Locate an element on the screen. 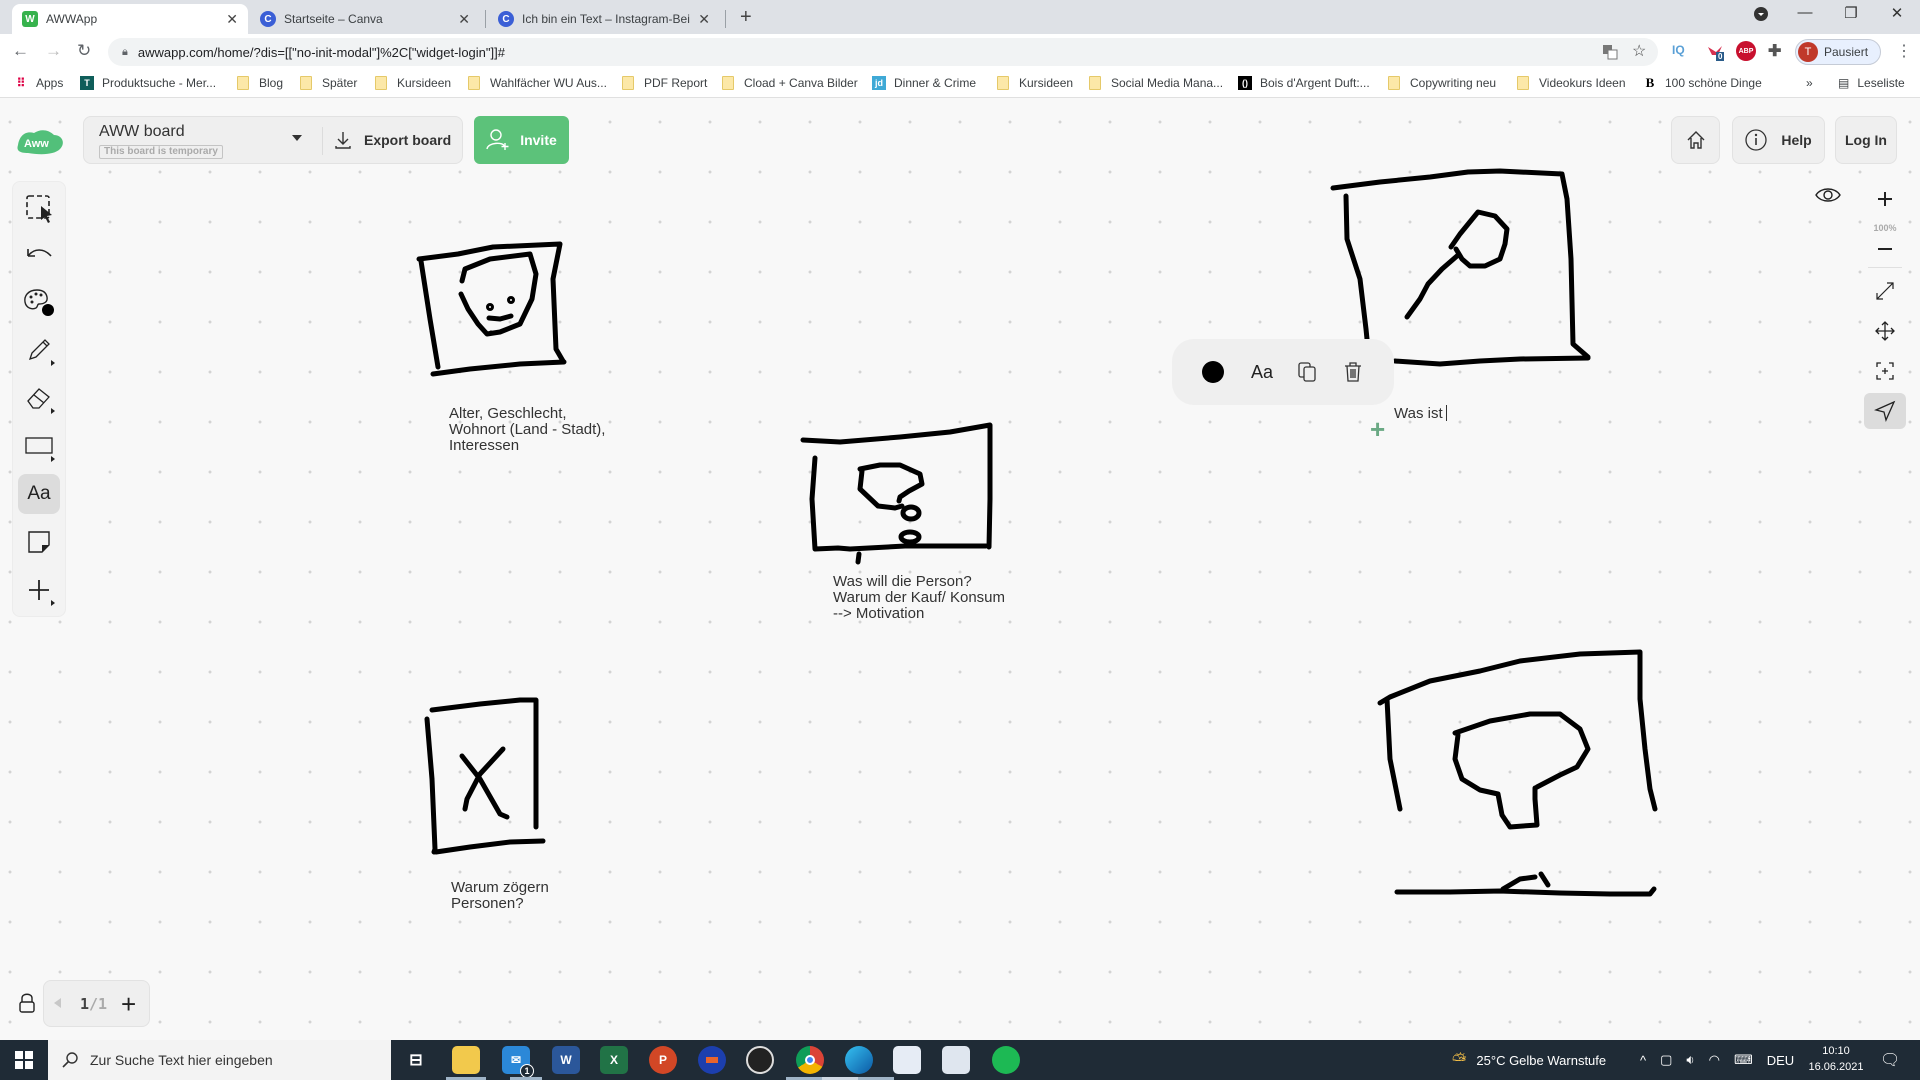 Image resolution: width=1920 pixels, height=1080 pixels. tab-canva-home: C Startseite – Canva ✕ is located at coordinates (365, 19).